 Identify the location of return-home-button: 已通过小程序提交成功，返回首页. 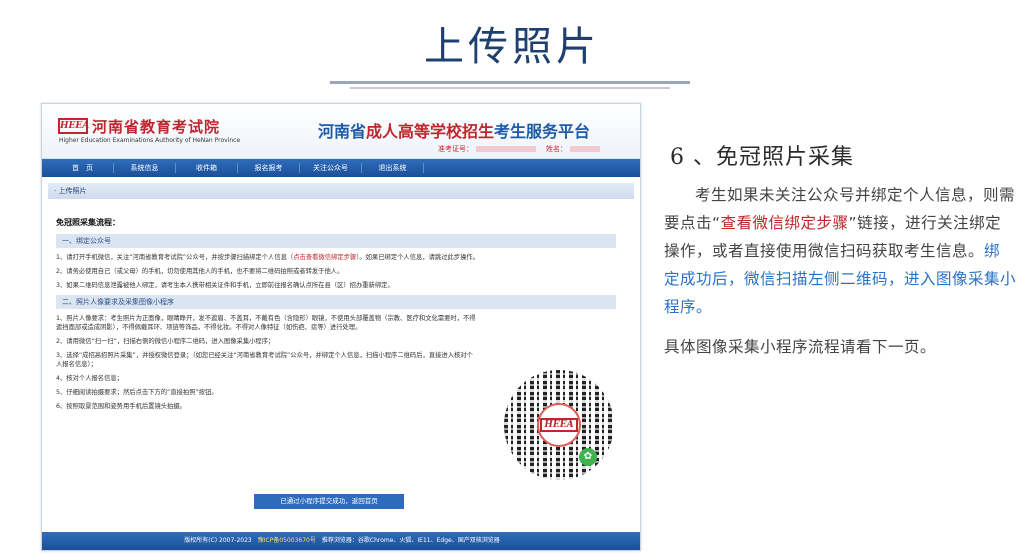
(329, 501).